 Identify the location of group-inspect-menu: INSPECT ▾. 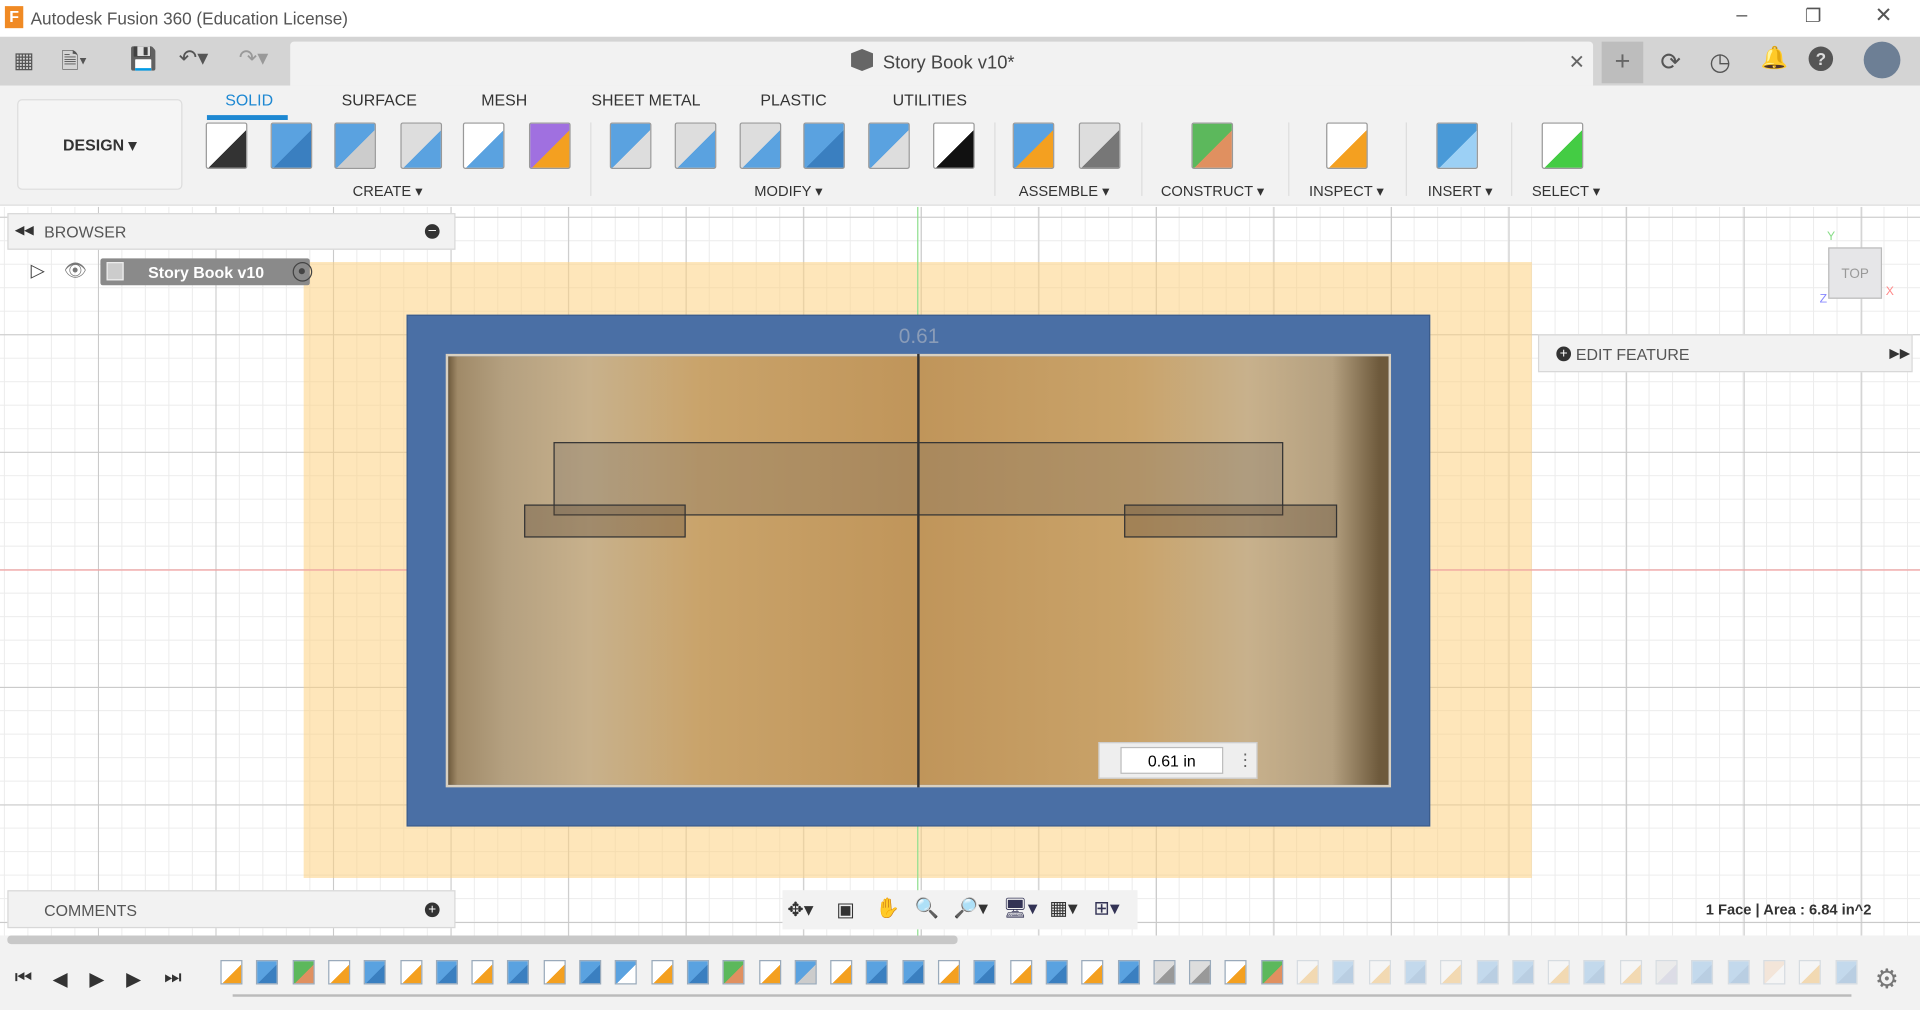
(1346, 190).